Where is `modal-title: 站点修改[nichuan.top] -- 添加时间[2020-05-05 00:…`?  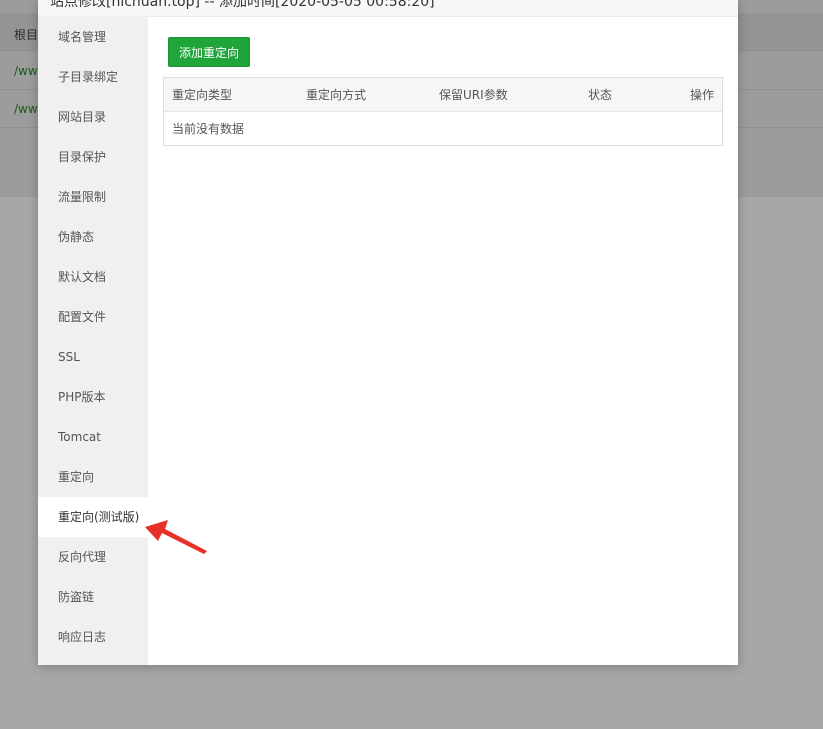 modal-title: 站点修改[nichuan.top] -- 添加时间[2020-05-05 00:… is located at coordinates (242, 5).